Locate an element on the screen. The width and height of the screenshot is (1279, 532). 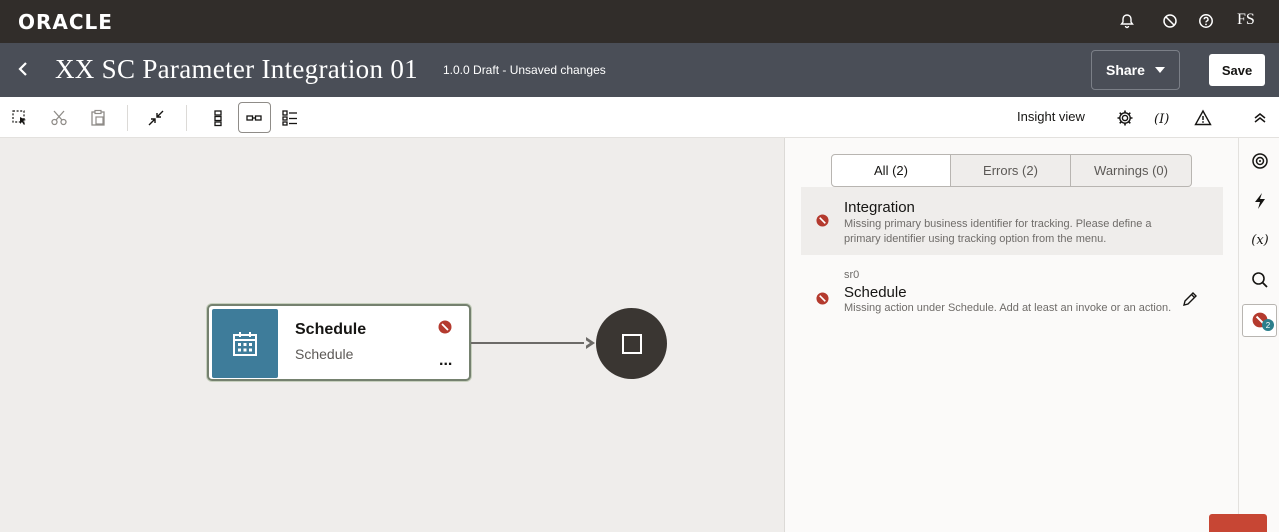
gear-icon is located at coordinates (1125, 118).